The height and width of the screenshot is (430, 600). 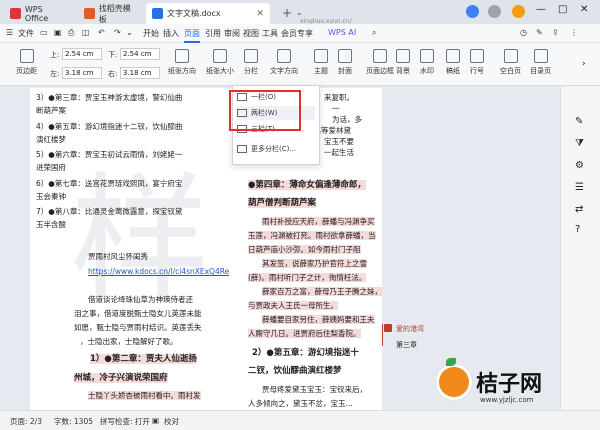 What do you see at coordinates (579, 121) in the screenshot?
I see `pen-icon: ✎` at bounding box center [579, 121].